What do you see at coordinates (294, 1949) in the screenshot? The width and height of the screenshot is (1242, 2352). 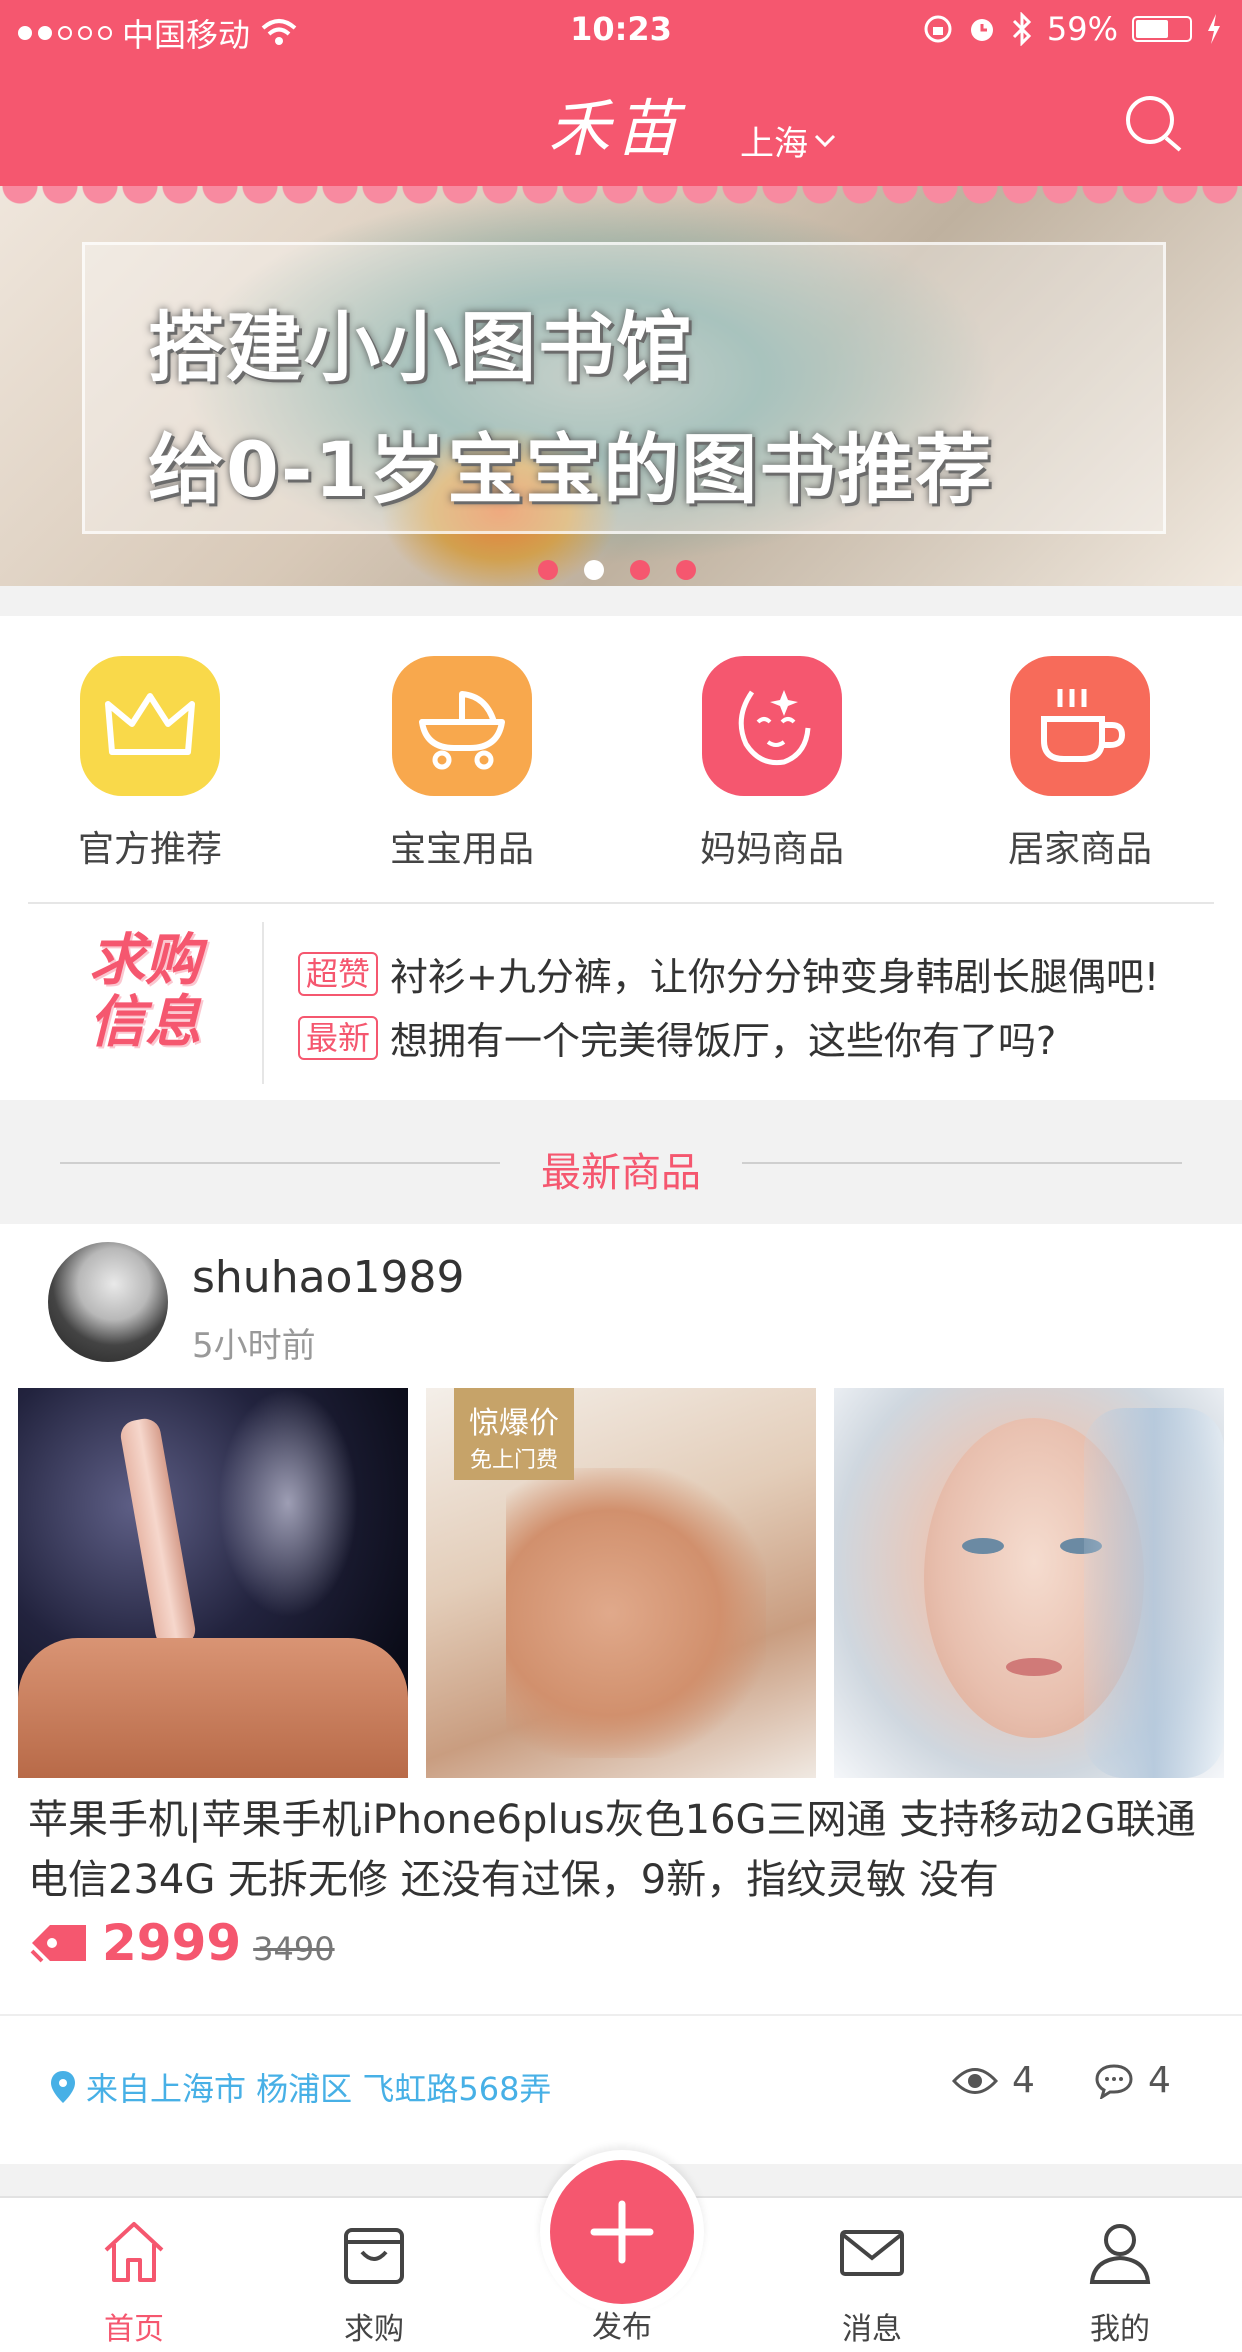 I see `original-price: 3490` at bounding box center [294, 1949].